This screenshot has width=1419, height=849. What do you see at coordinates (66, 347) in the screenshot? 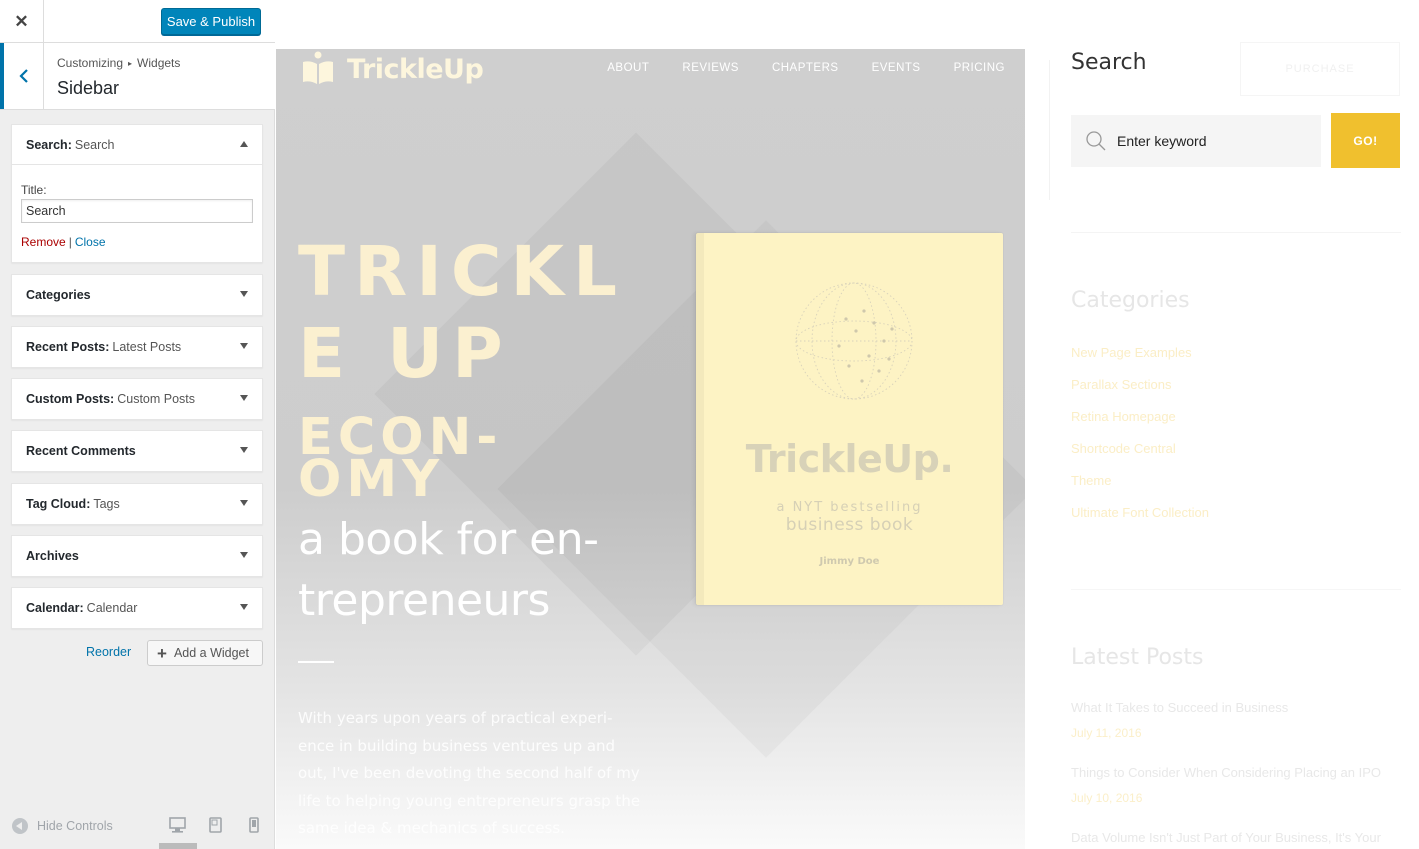
I see `widget-name: Recent Posts` at bounding box center [66, 347].